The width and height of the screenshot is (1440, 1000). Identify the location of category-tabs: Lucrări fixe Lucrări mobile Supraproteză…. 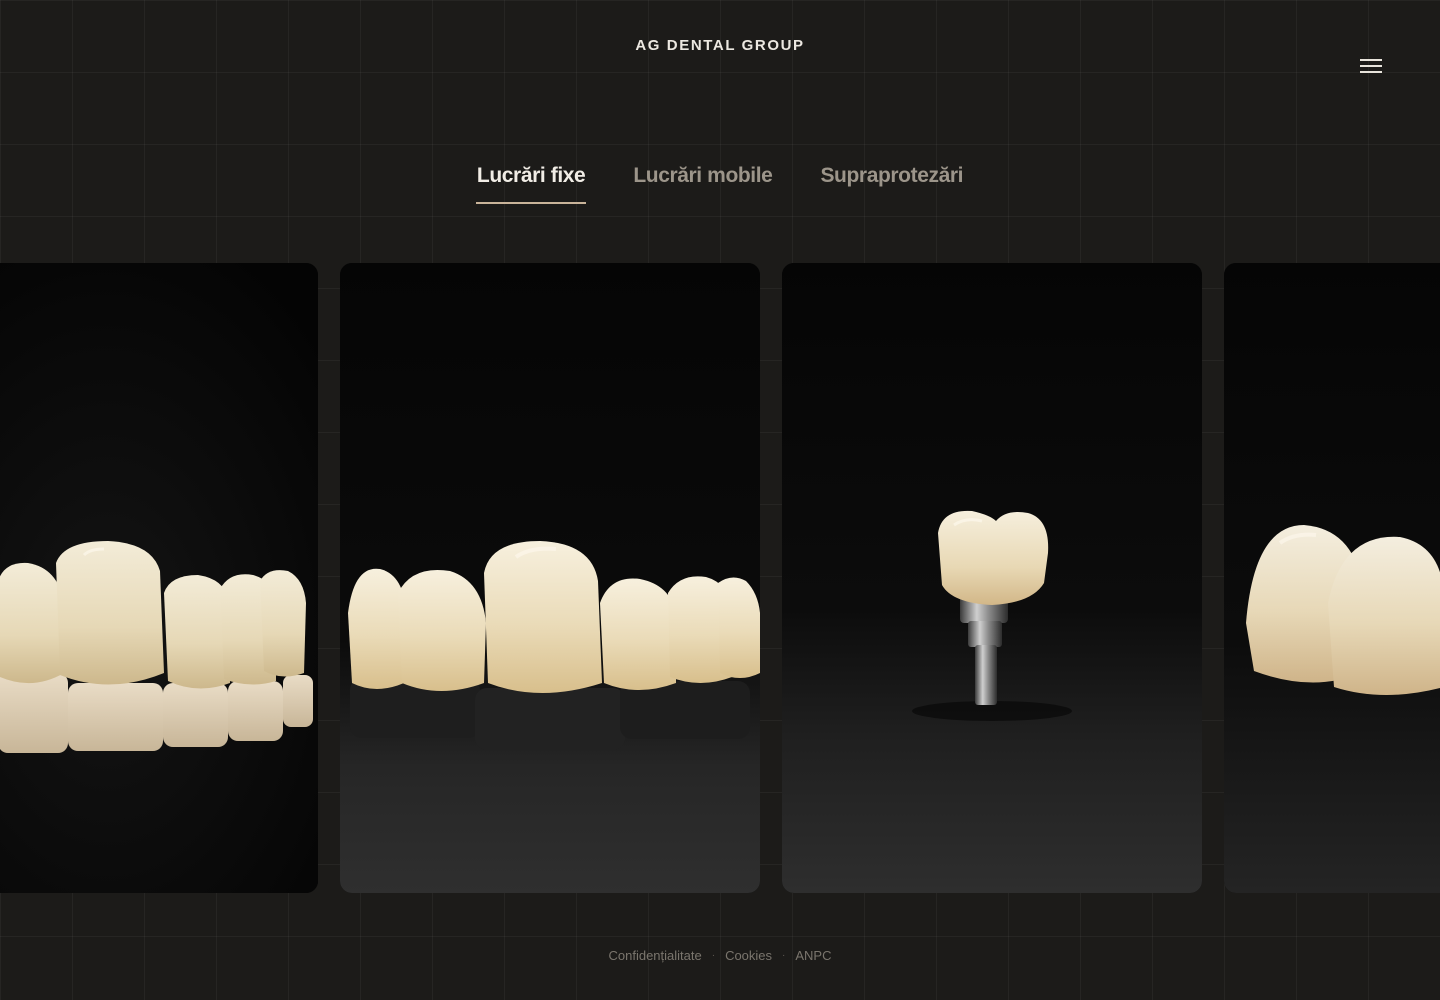
(720, 184).